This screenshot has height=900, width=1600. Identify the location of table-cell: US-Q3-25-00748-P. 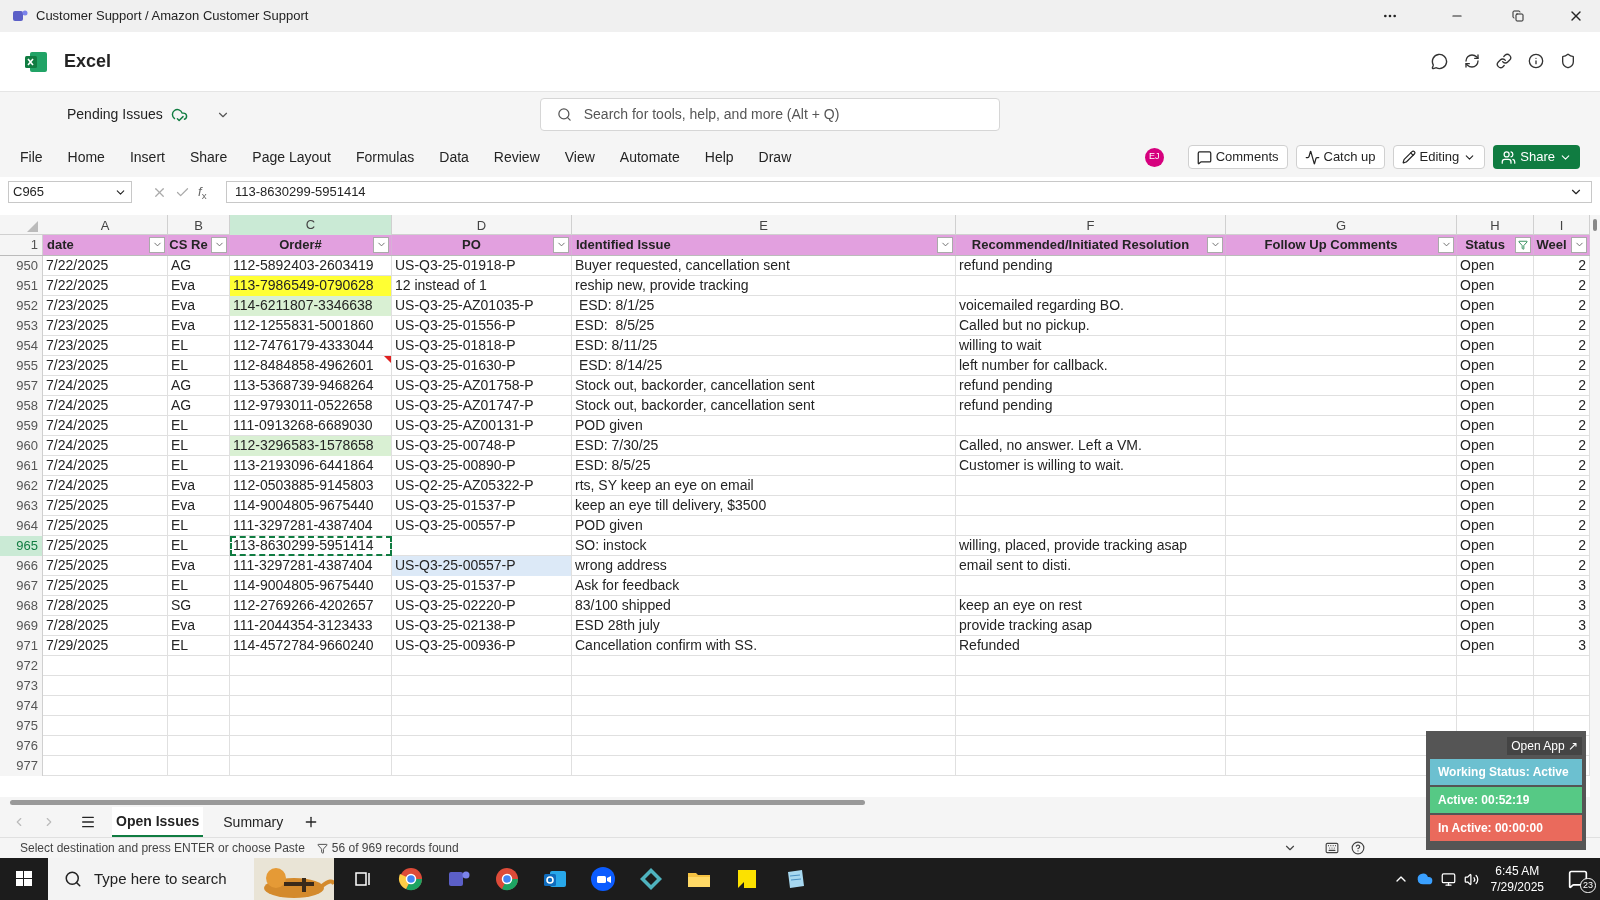
(482, 446).